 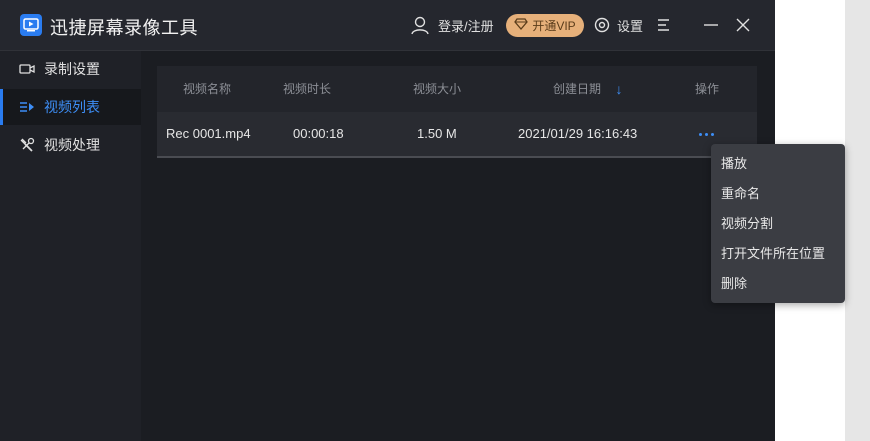 I want to click on sidebar-item-label: 视频处理, so click(x=72, y=145).